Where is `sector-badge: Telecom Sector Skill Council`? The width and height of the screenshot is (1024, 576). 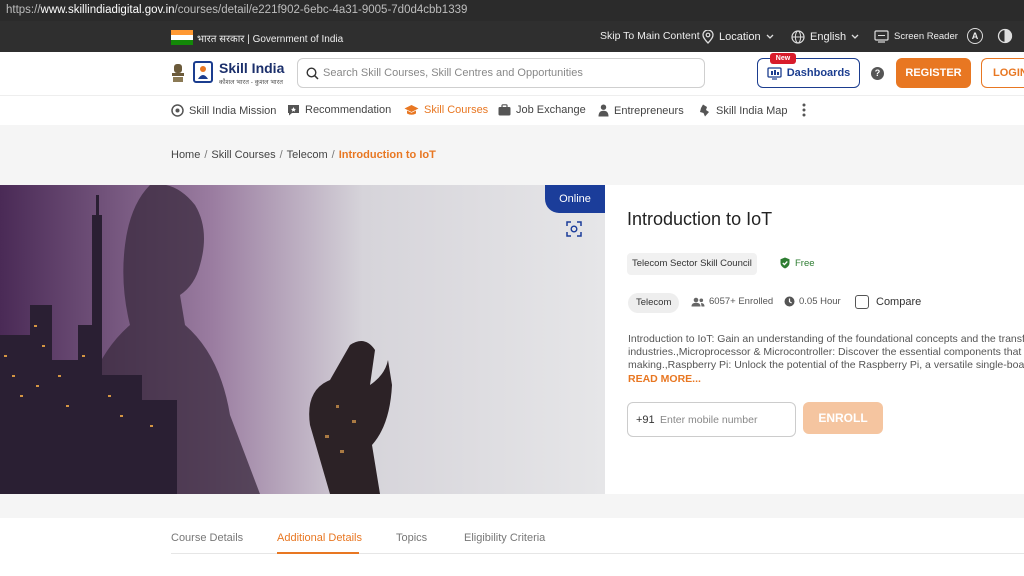
sector-badge: Telecom Sector Skill Council is located at coordinates (692, 264).